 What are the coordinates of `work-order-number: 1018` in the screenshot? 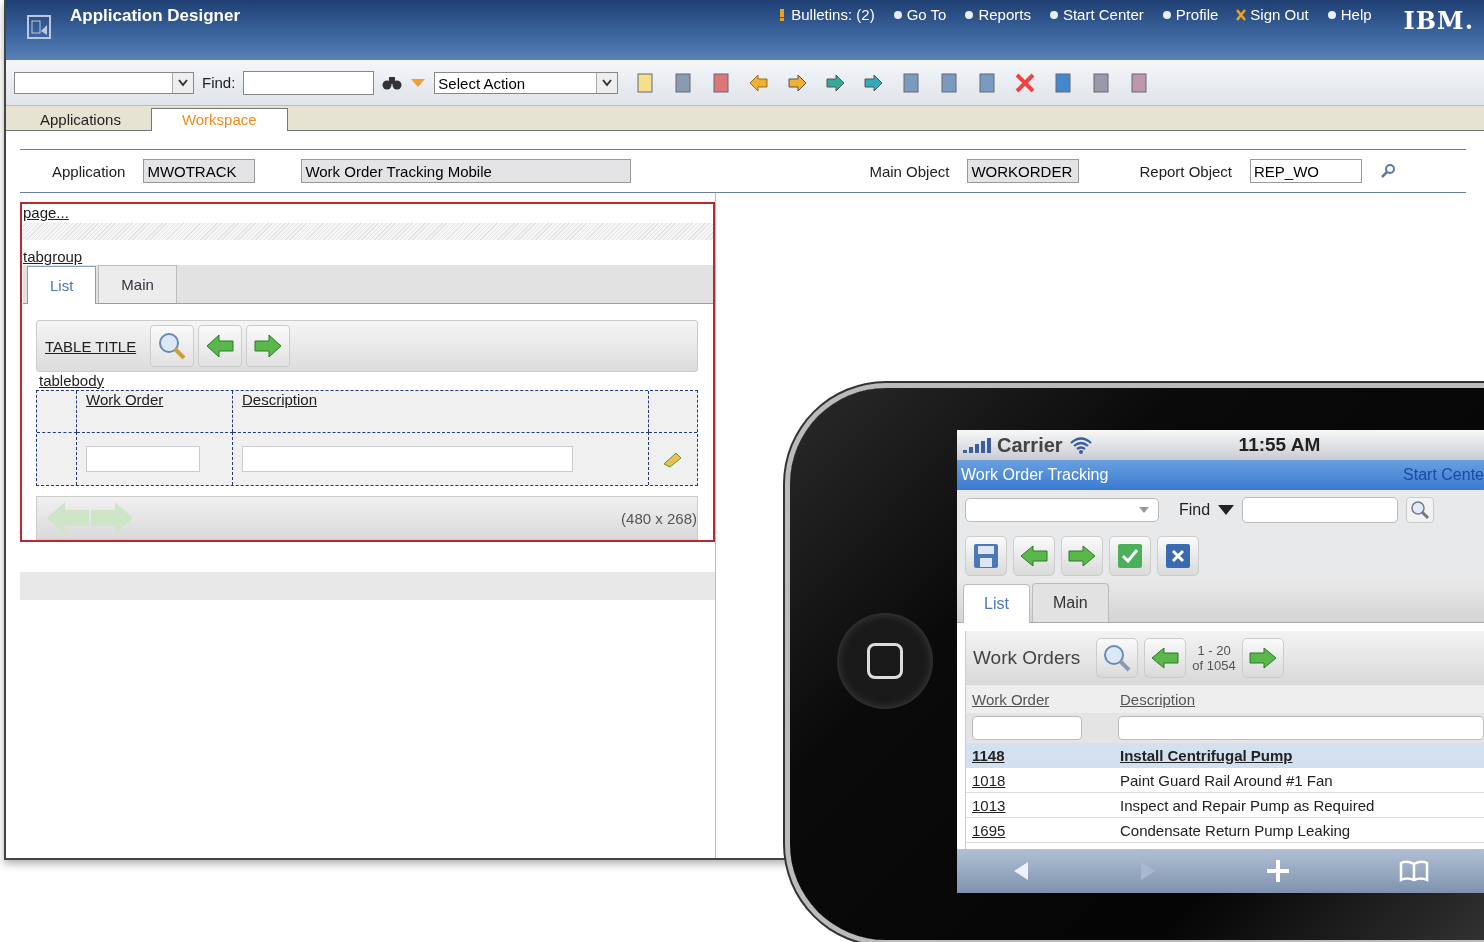 It's located at (1046, 780).